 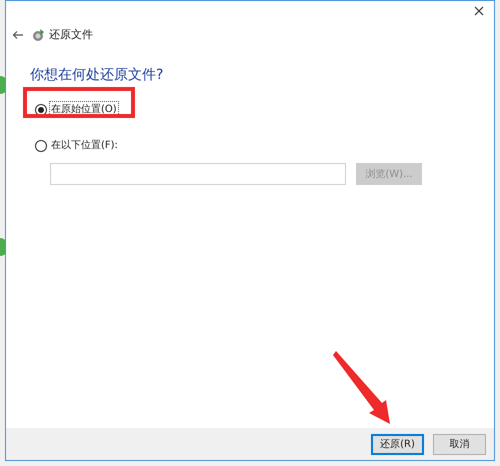 I want to click on restore-files-icon, so click(x=39, y=35).